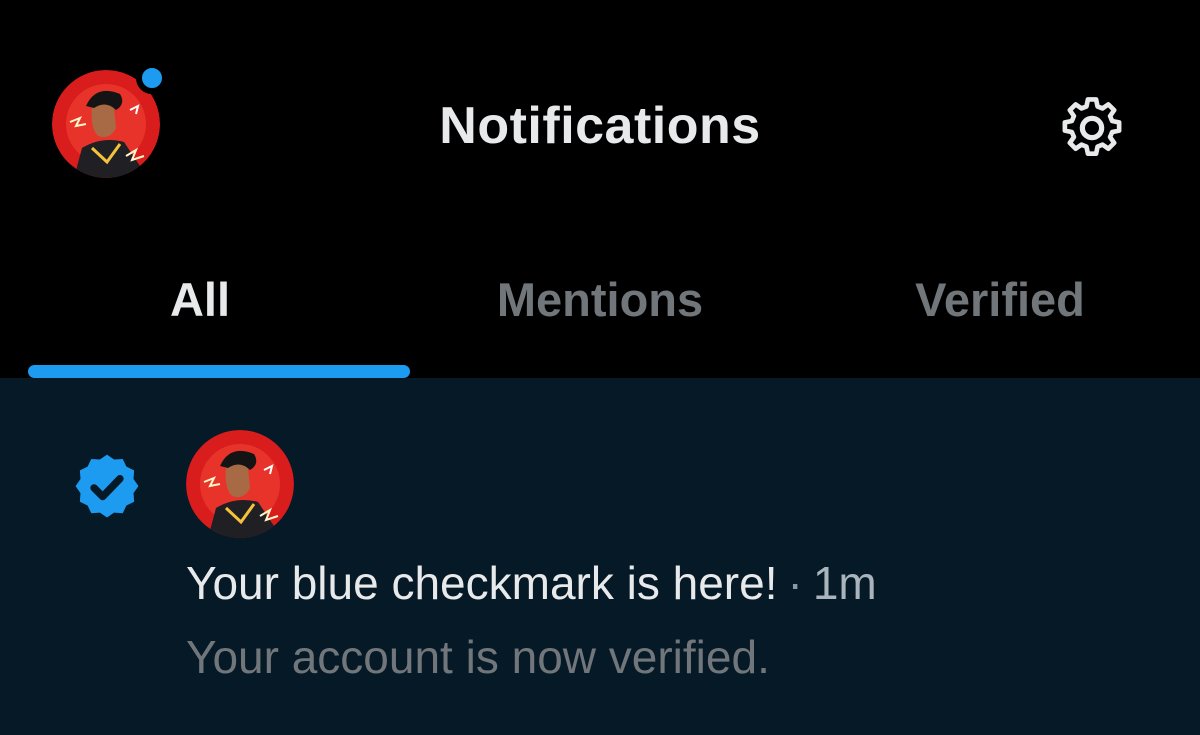 The width and height of the screenshot is (1200, 735). What do you see at coordinates (107, 486) in the screenshot?
I see `verified-check-icon` at bounding box center [107, 486].